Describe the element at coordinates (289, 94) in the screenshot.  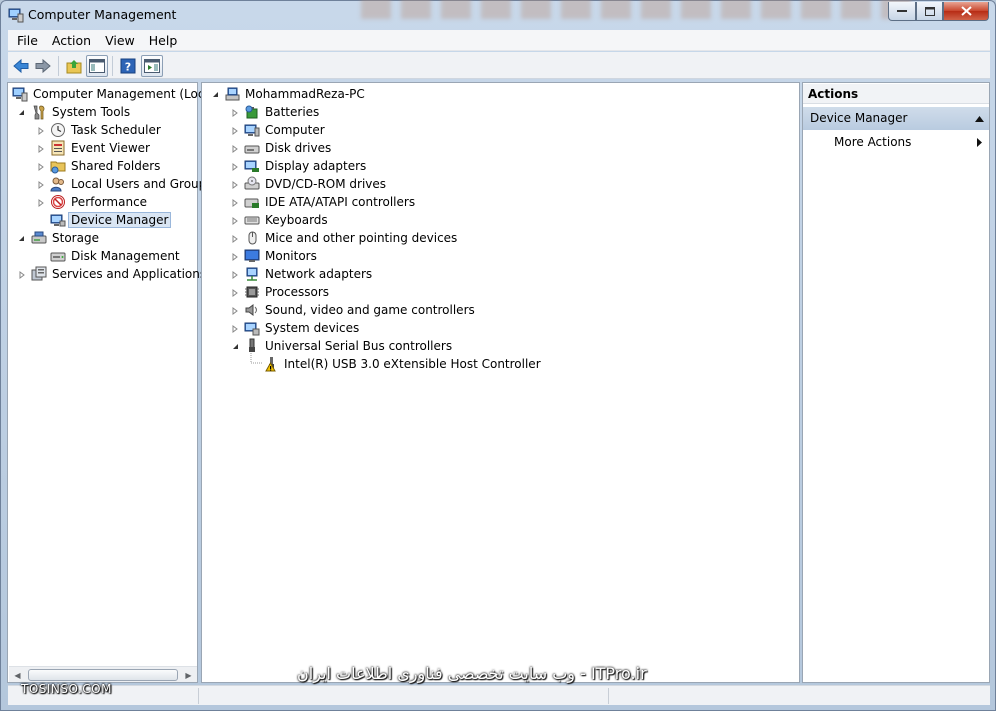
I see `device-tree-root: MohammadReza-PC` at that location.